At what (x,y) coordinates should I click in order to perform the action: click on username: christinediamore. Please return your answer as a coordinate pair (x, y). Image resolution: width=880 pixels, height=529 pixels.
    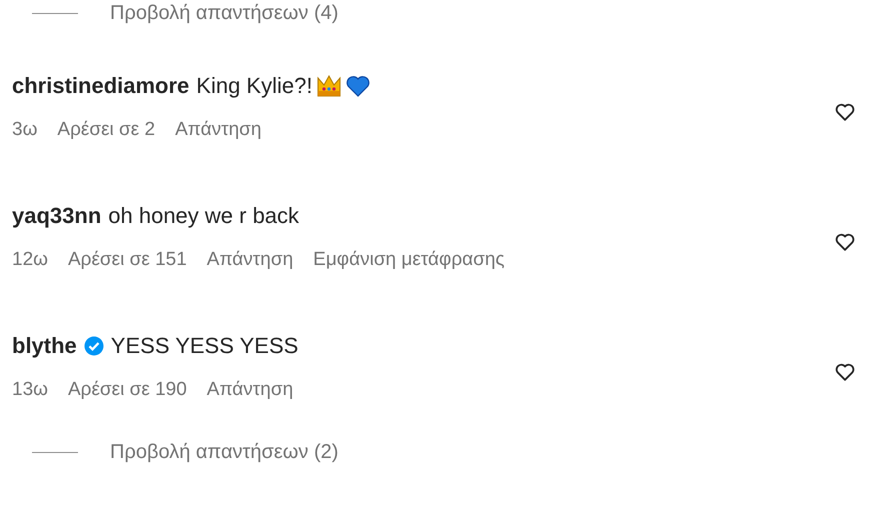
    Looking at the image, I should click on (101, 86).